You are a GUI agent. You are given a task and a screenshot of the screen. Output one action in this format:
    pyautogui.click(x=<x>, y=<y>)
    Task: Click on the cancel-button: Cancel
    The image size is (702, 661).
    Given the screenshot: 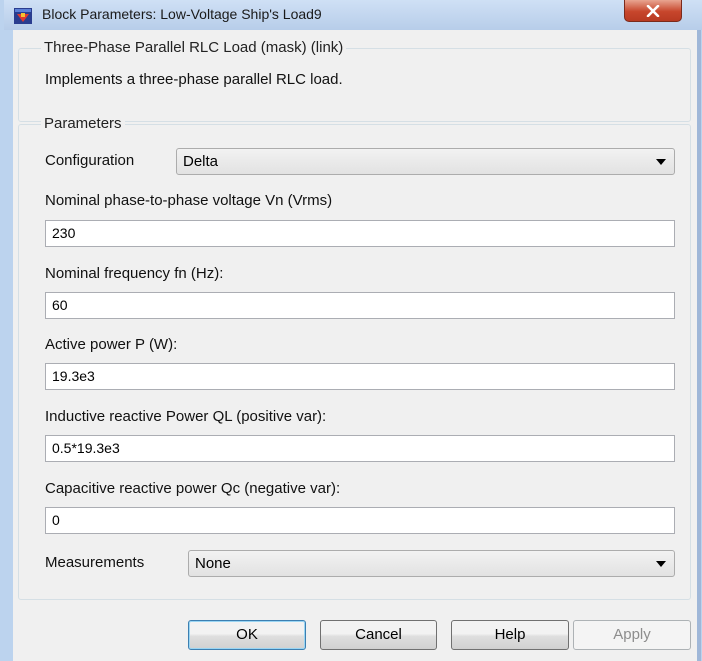 What is the action you would take?
    pyautogui.click(x=378, y=635)
    